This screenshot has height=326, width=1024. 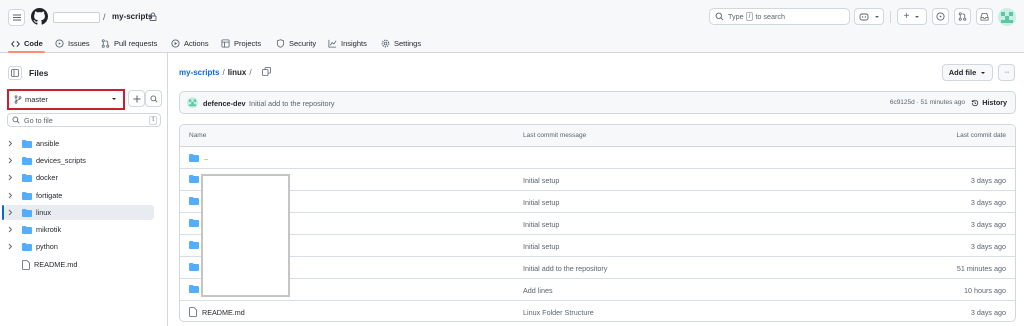 What do you see at coordinates (245, 235) in the screenshot?
I see `redacted-file-names` at bounding box center [245, 235].